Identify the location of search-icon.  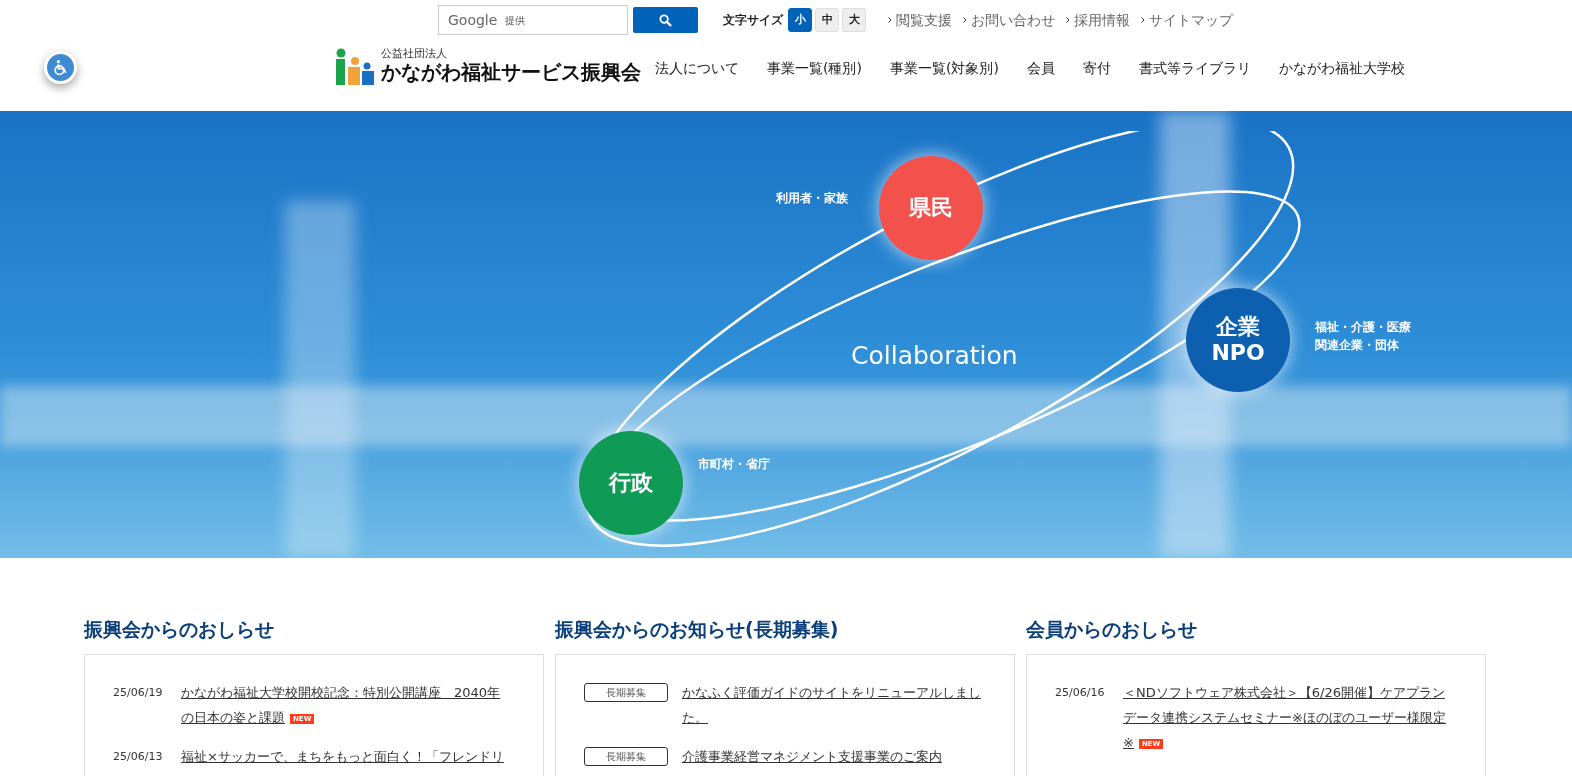
(665, 20).